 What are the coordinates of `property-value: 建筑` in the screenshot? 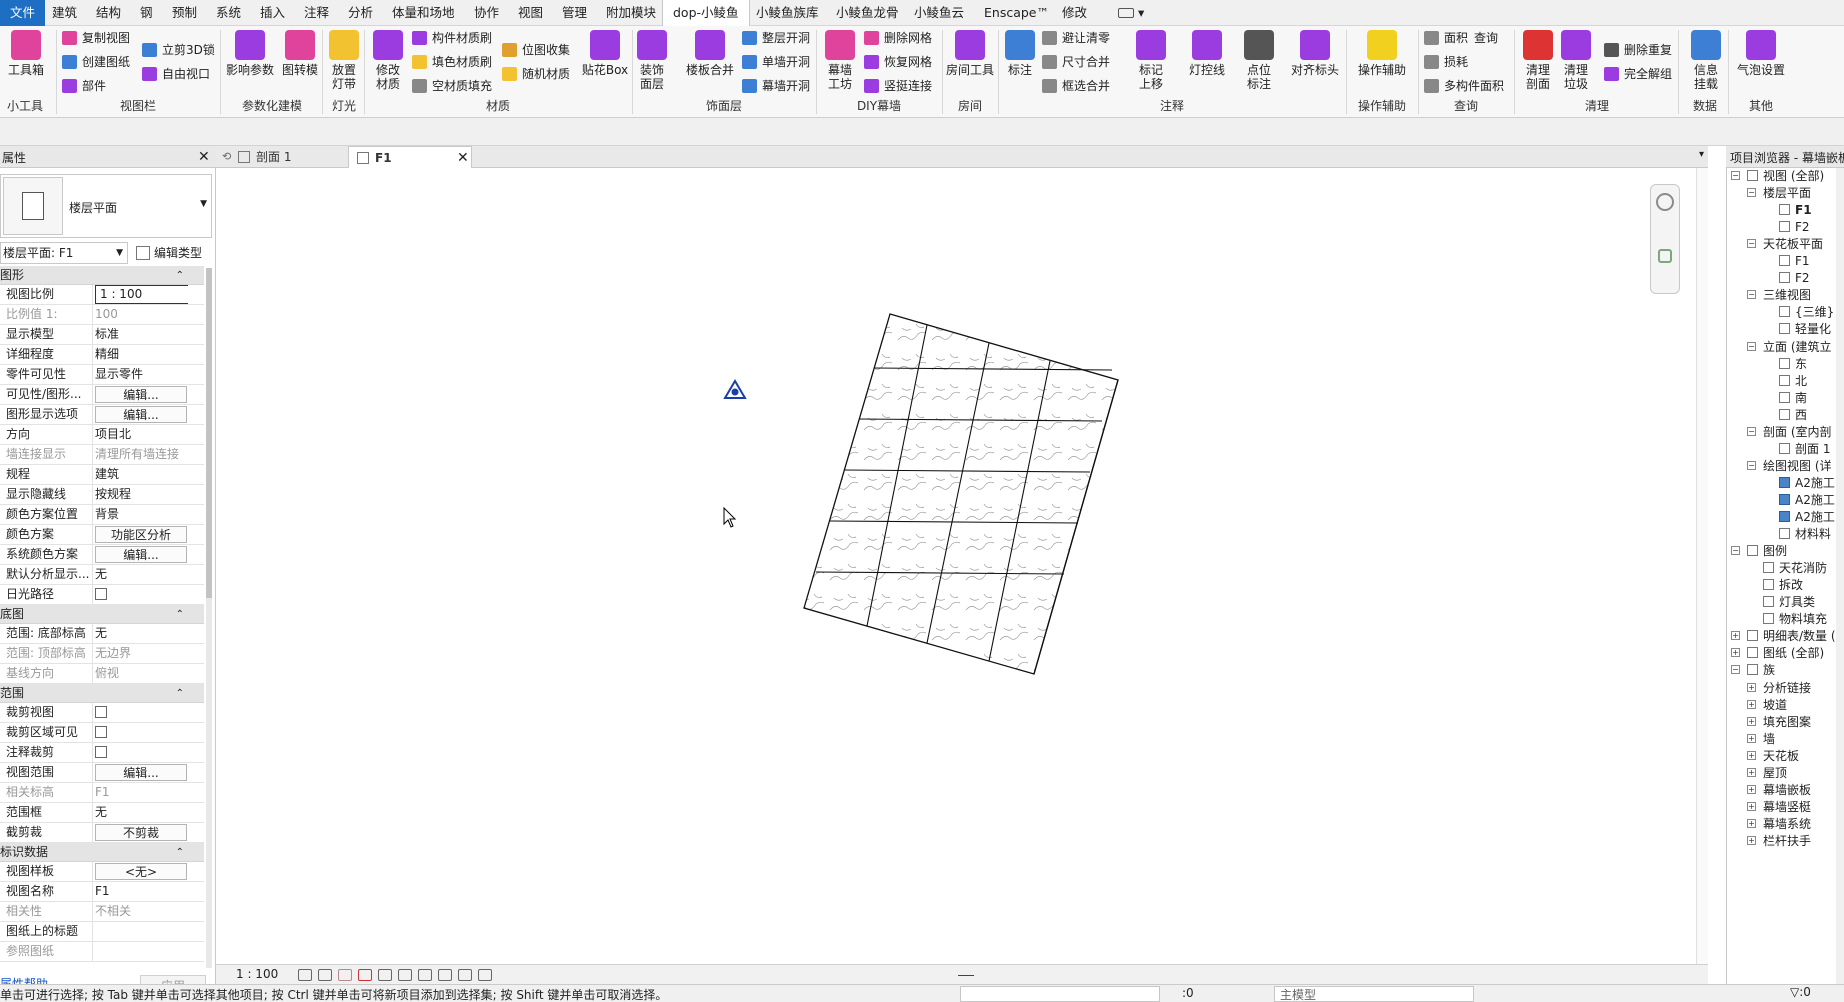 It's located at (140, 474).